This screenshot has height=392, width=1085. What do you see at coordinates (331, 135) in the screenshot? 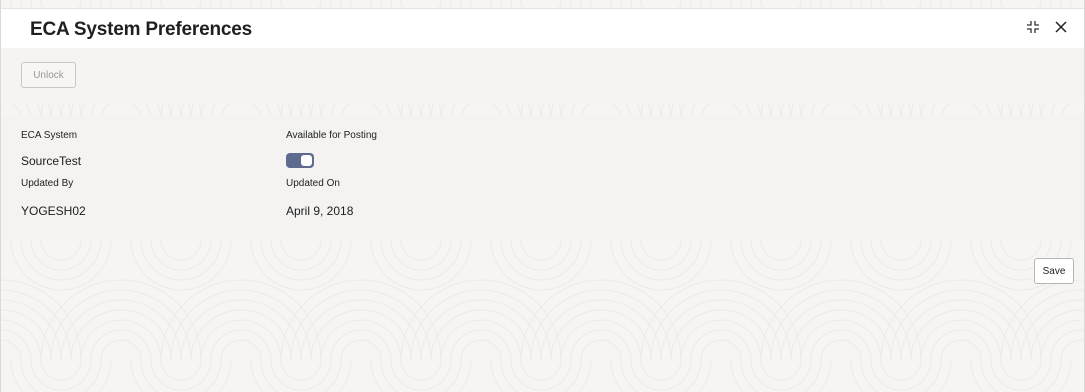
I see `available-for-posting-label: Available for Posting` at bounding box center [331, 135].